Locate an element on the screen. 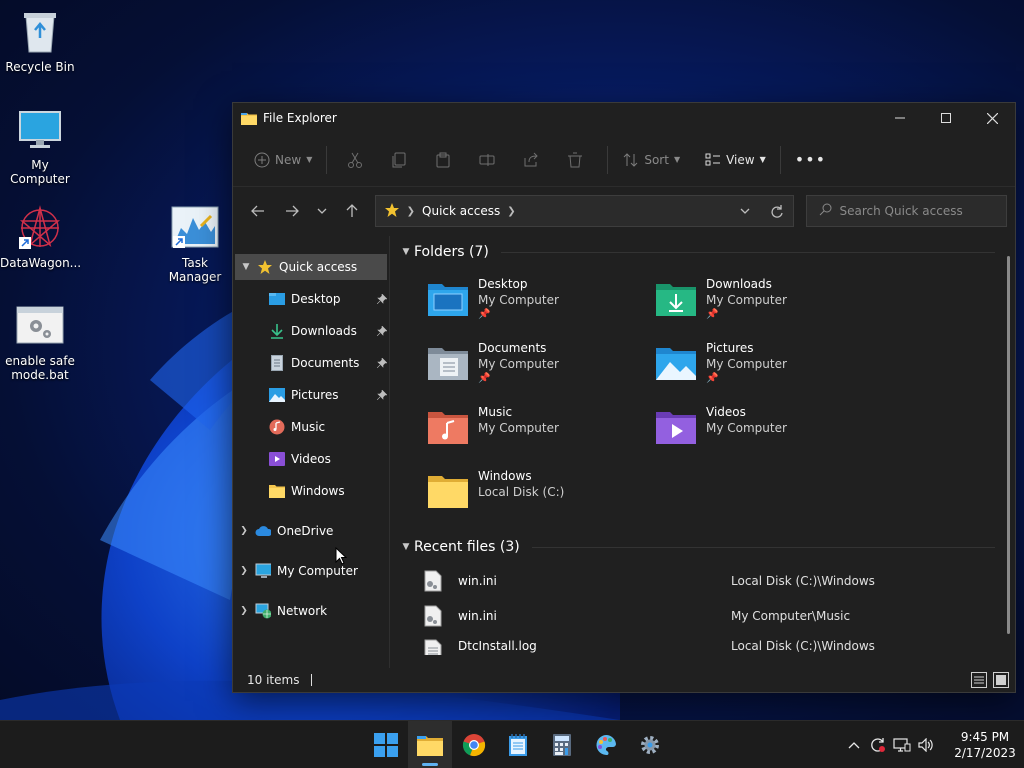 The width and height of the screenshot is (1024, 768). cut-button is located at coordinates (357, 160).